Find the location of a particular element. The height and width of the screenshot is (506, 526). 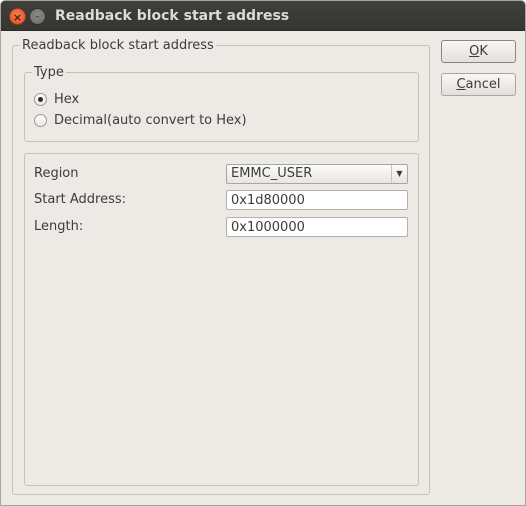

radio-hex: Hex is located at coordinates (56, 99).